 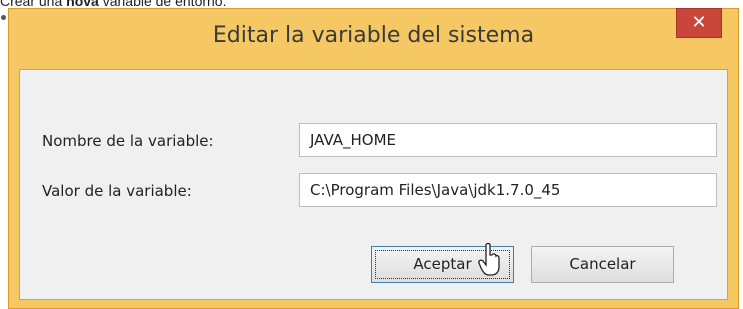 I want to click on dialog-title: Editar la variable del sistema, so click(x=373, y=35).